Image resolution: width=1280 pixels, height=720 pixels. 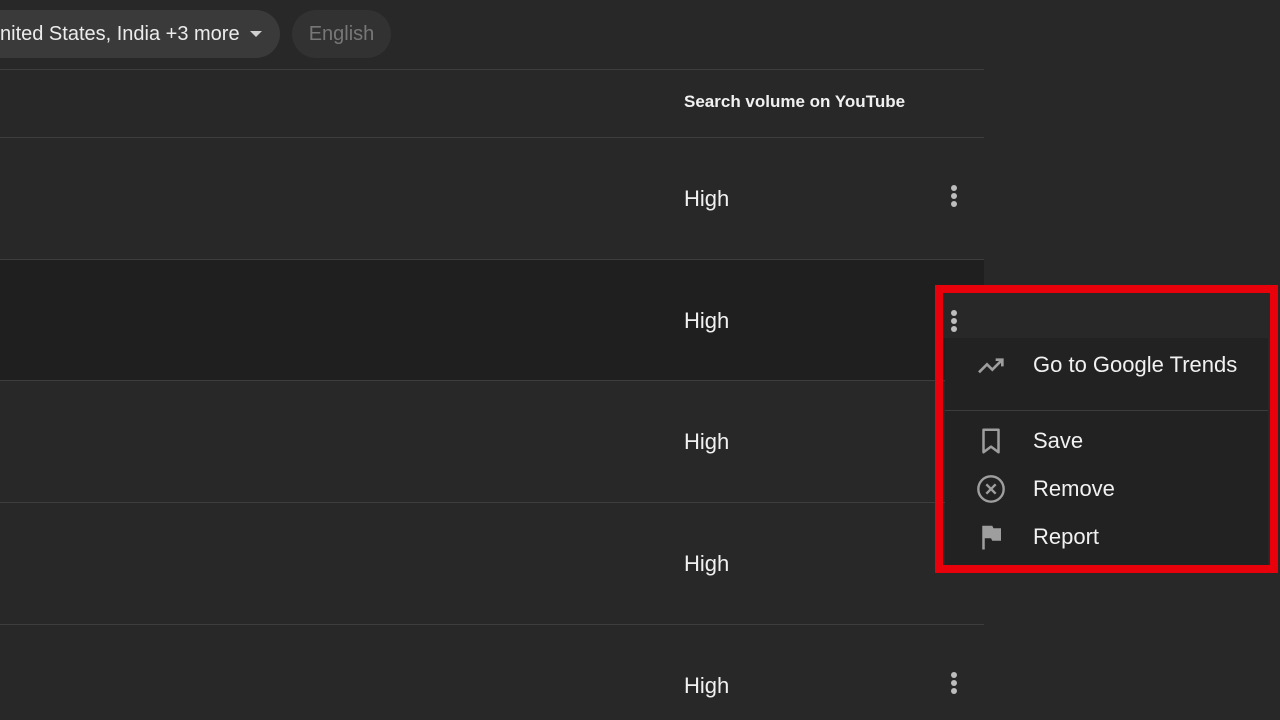 What do you see at coordinates (1066, 536) in the screenshot?
I see `menu-item-label: Report` at bounding box center [1066, 536].